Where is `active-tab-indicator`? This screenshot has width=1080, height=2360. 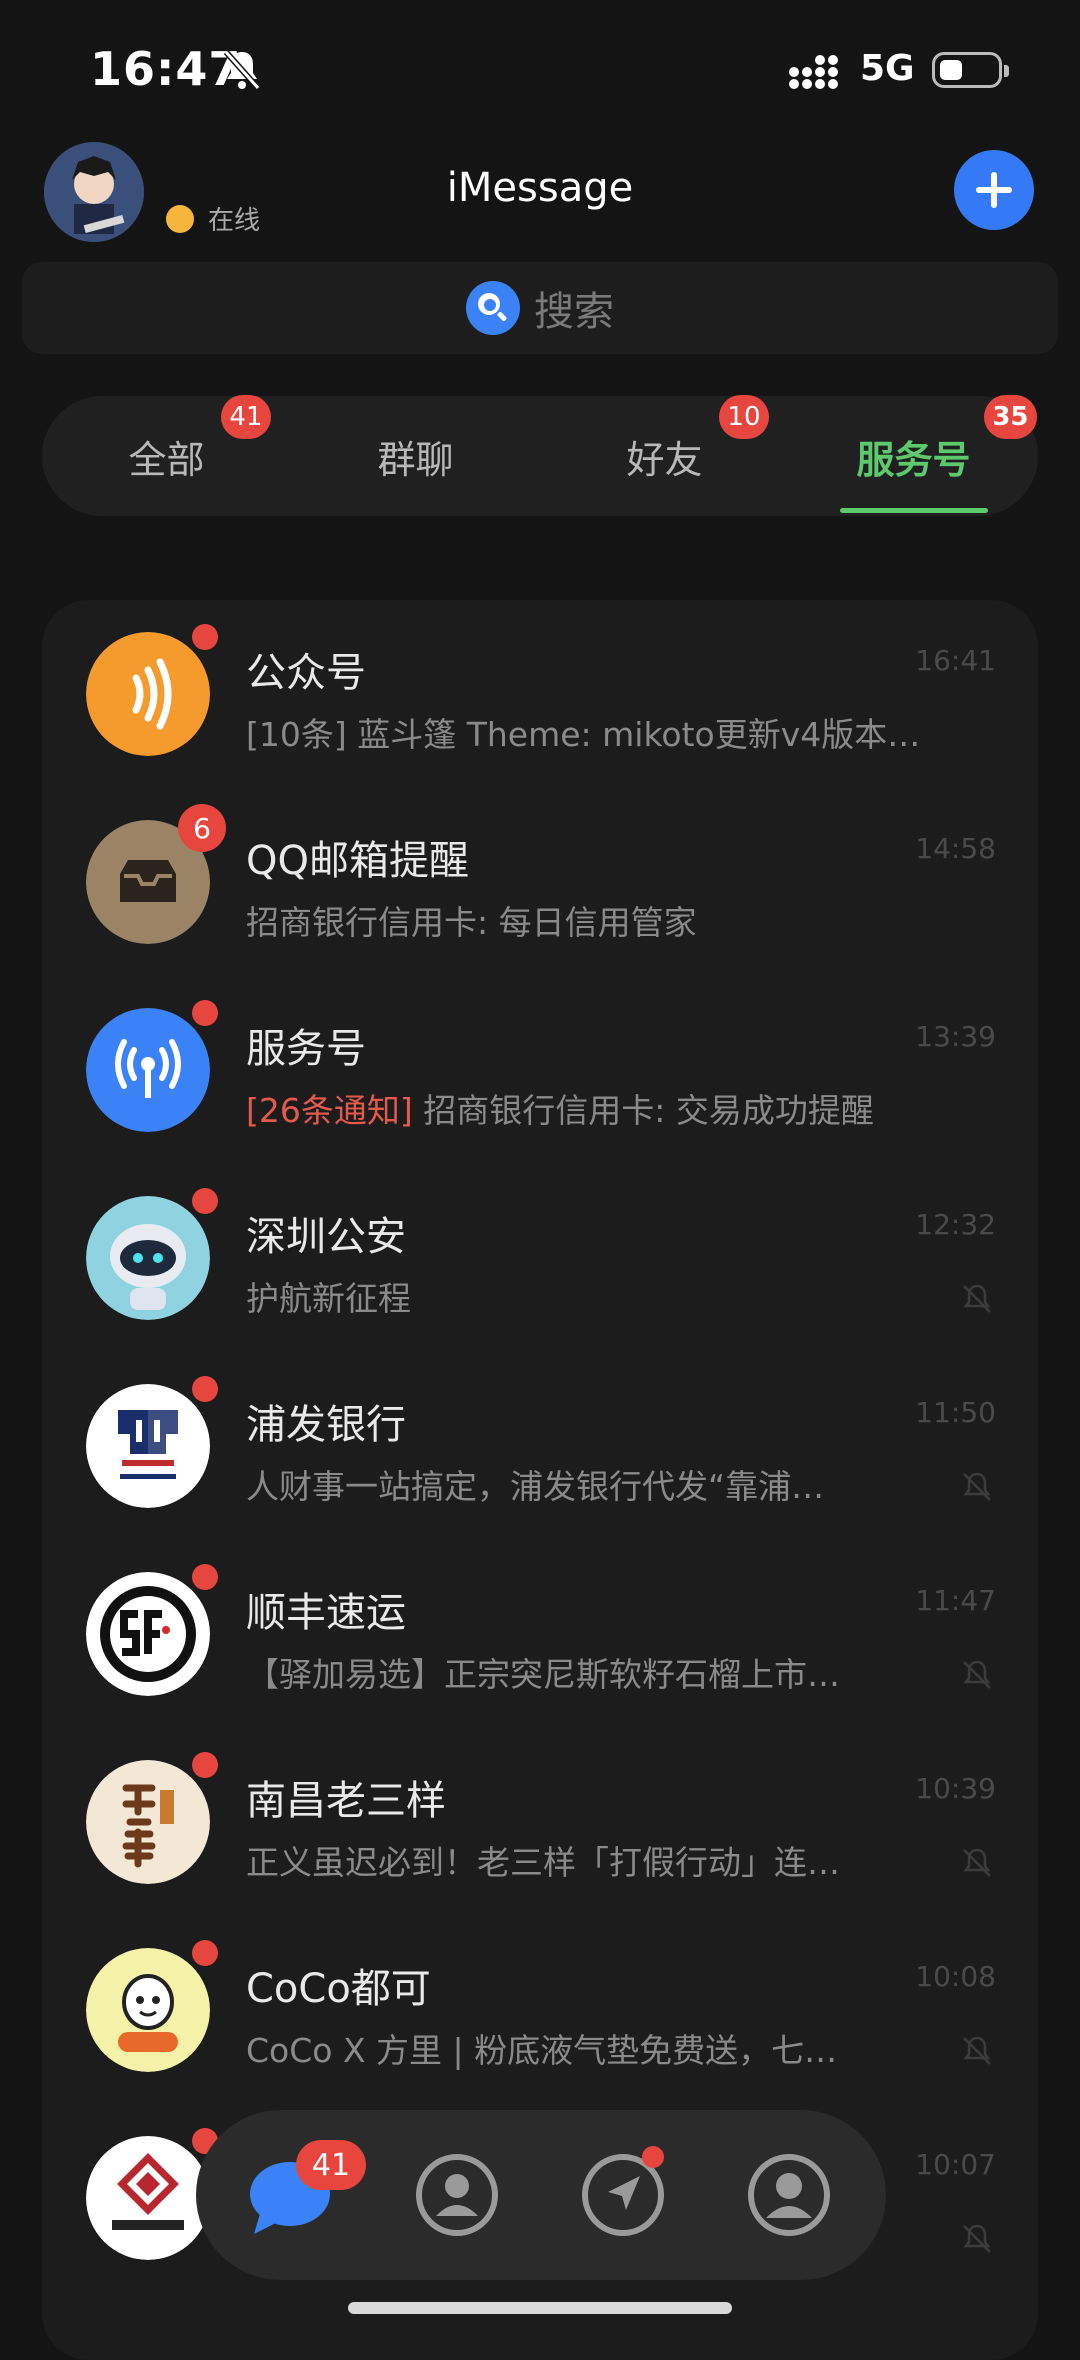
active-tab-indicator is located at coordinates (914, 510).